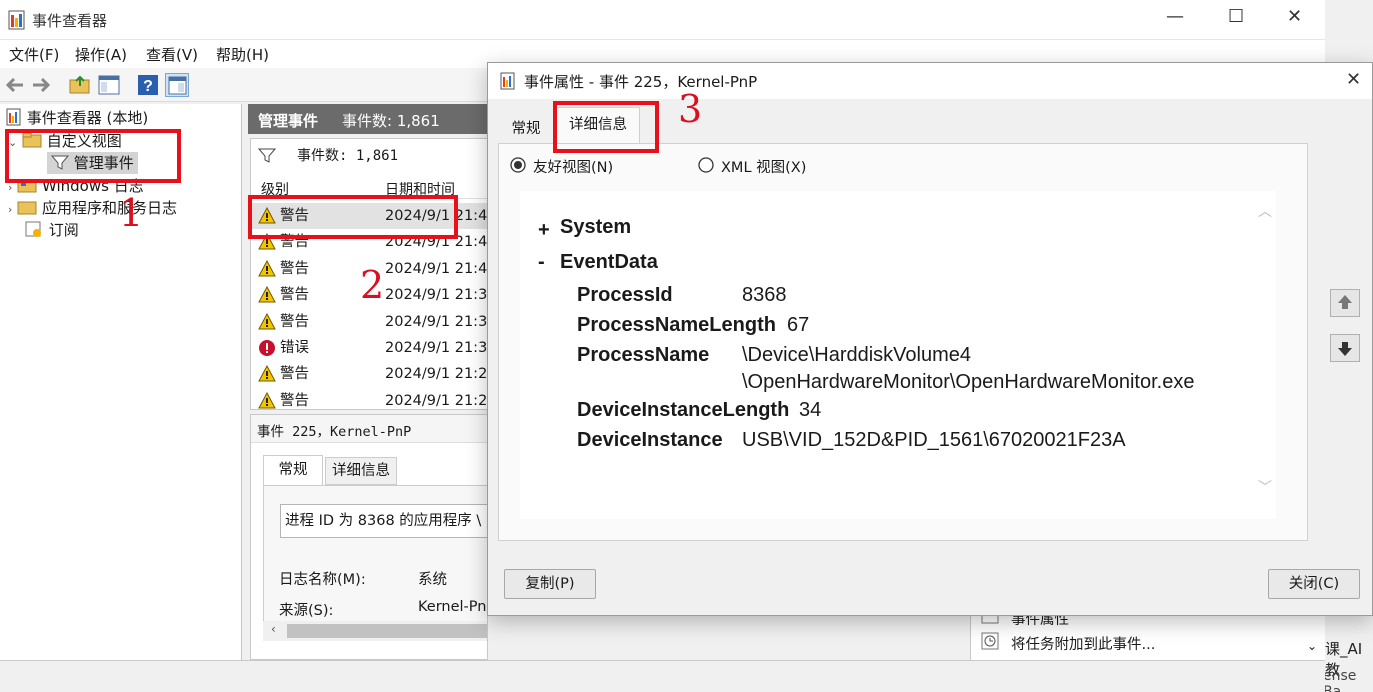 This screenshot has width=1373, height=692. Describe the element at coordinates (683, 410) in the screenshot. I see `field-key: DeviceInstanceLength` at that location.